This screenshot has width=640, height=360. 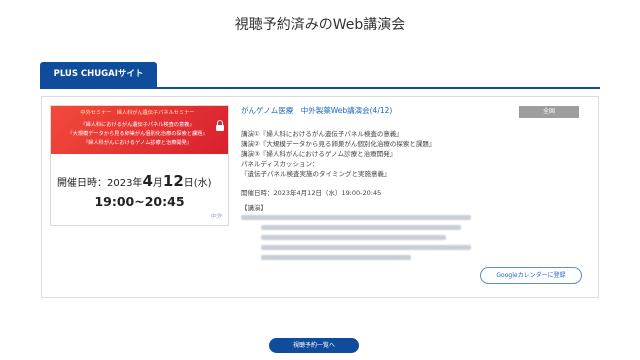 What do you see at coordinates (254, 208) in the screenshot?
I see `lecture-section-label: 【講演】` at bounding box center [254, 208].